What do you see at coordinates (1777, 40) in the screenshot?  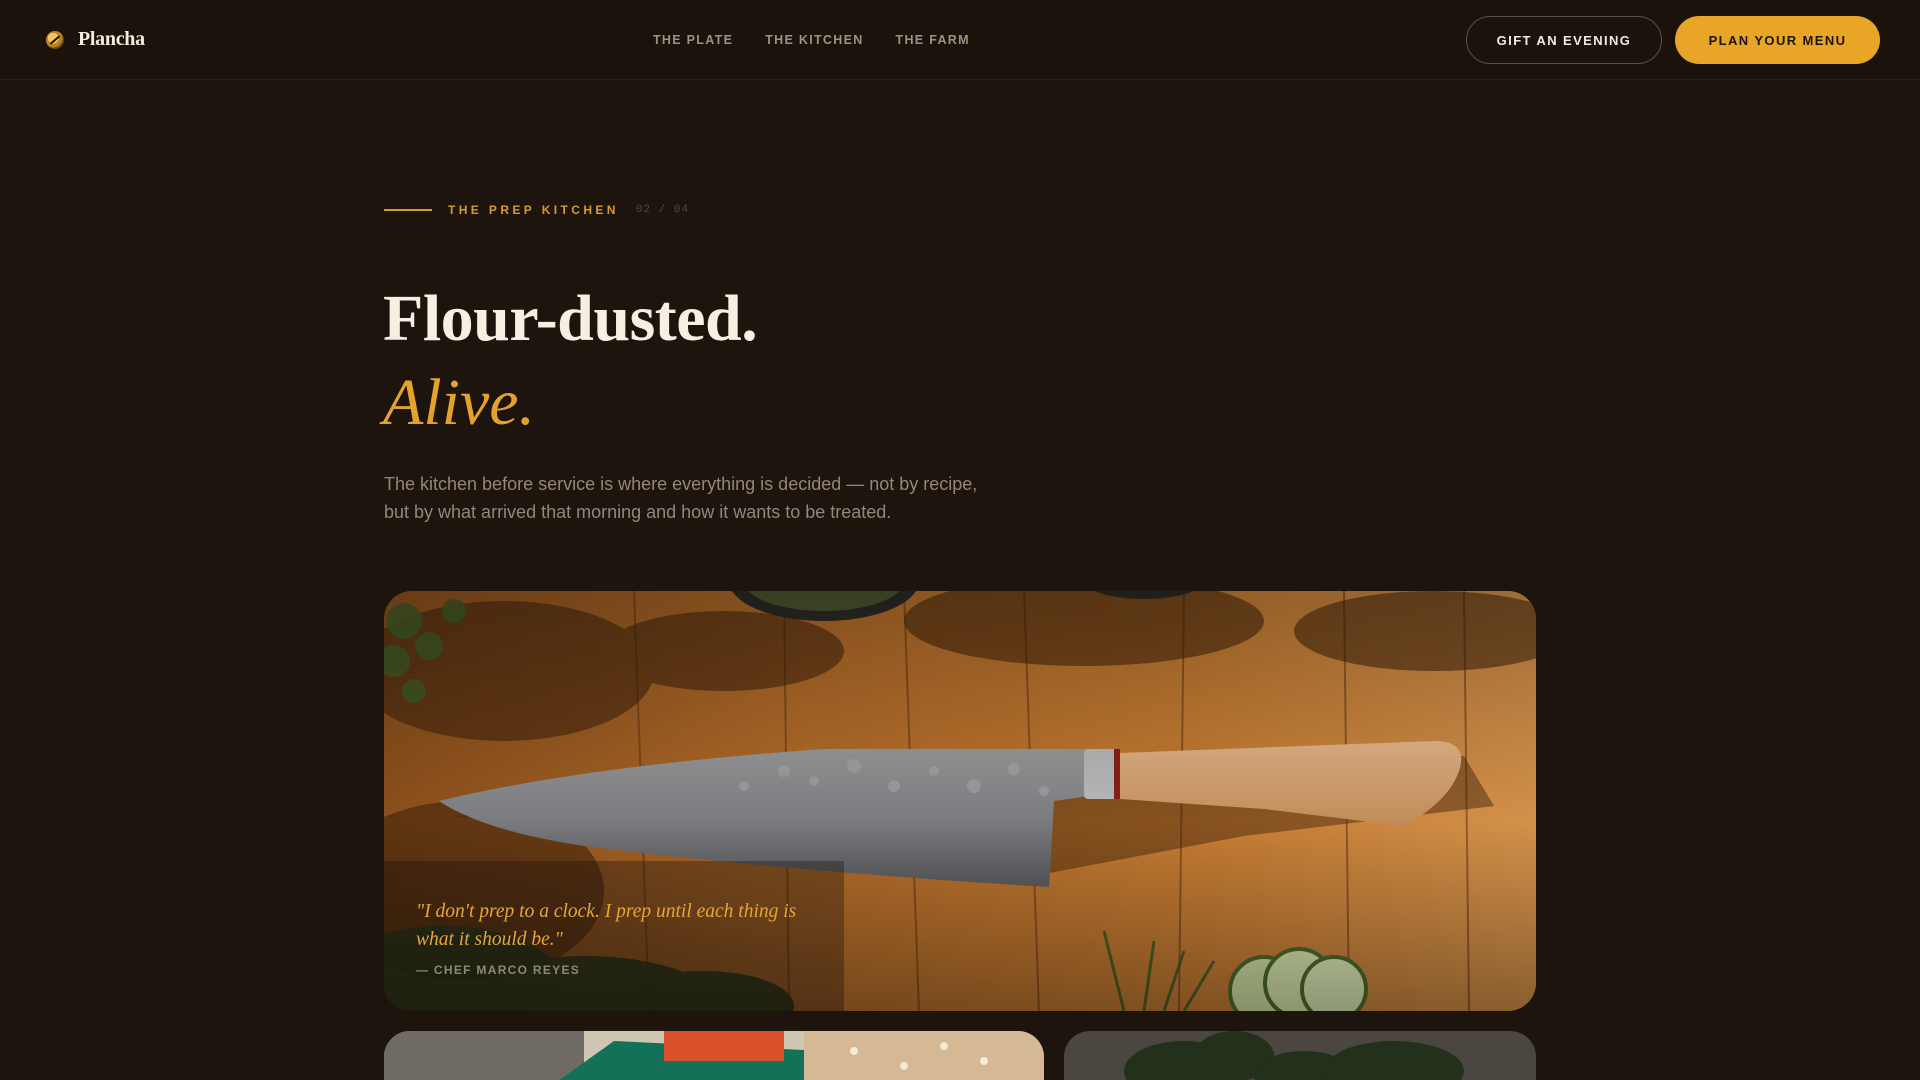 I see `plan-your-menu-button: PLAN YOUR MENU` at bounding box center [1777, 40].